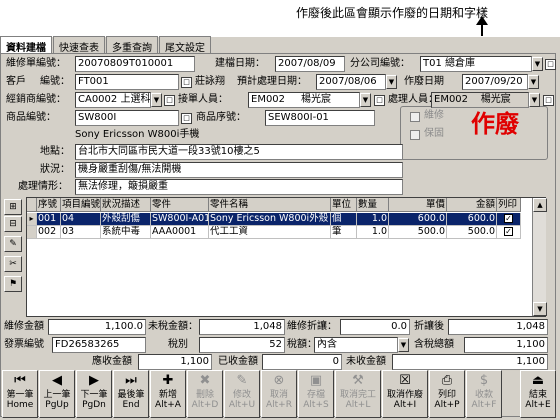  I want to click on grid-insert-icon: ⊞, so click(13, 207).